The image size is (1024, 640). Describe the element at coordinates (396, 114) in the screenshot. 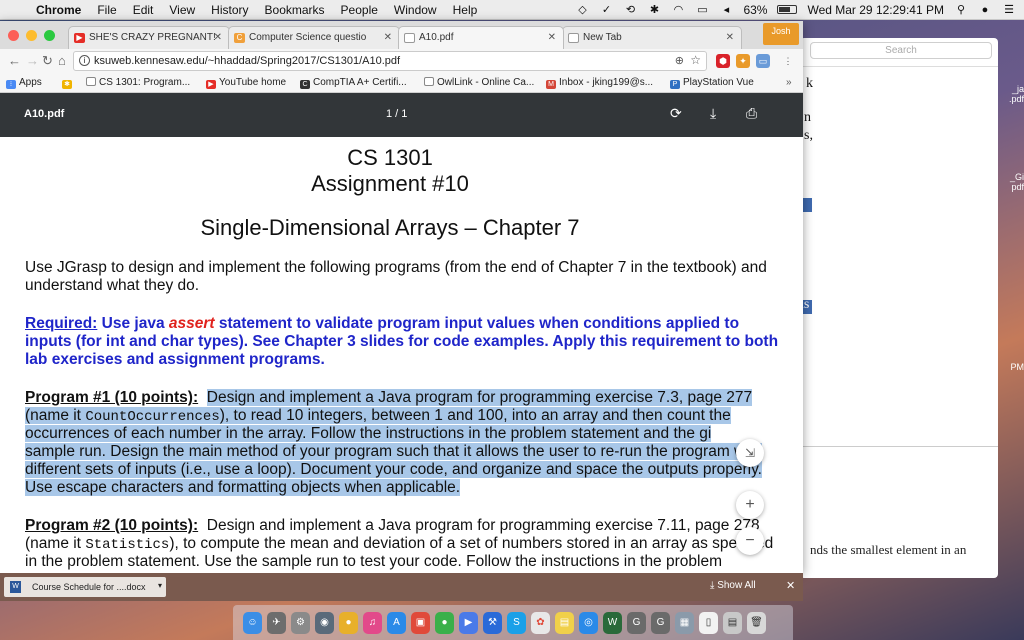

I see `pdf-page-counter: 1 / 1` at that location.